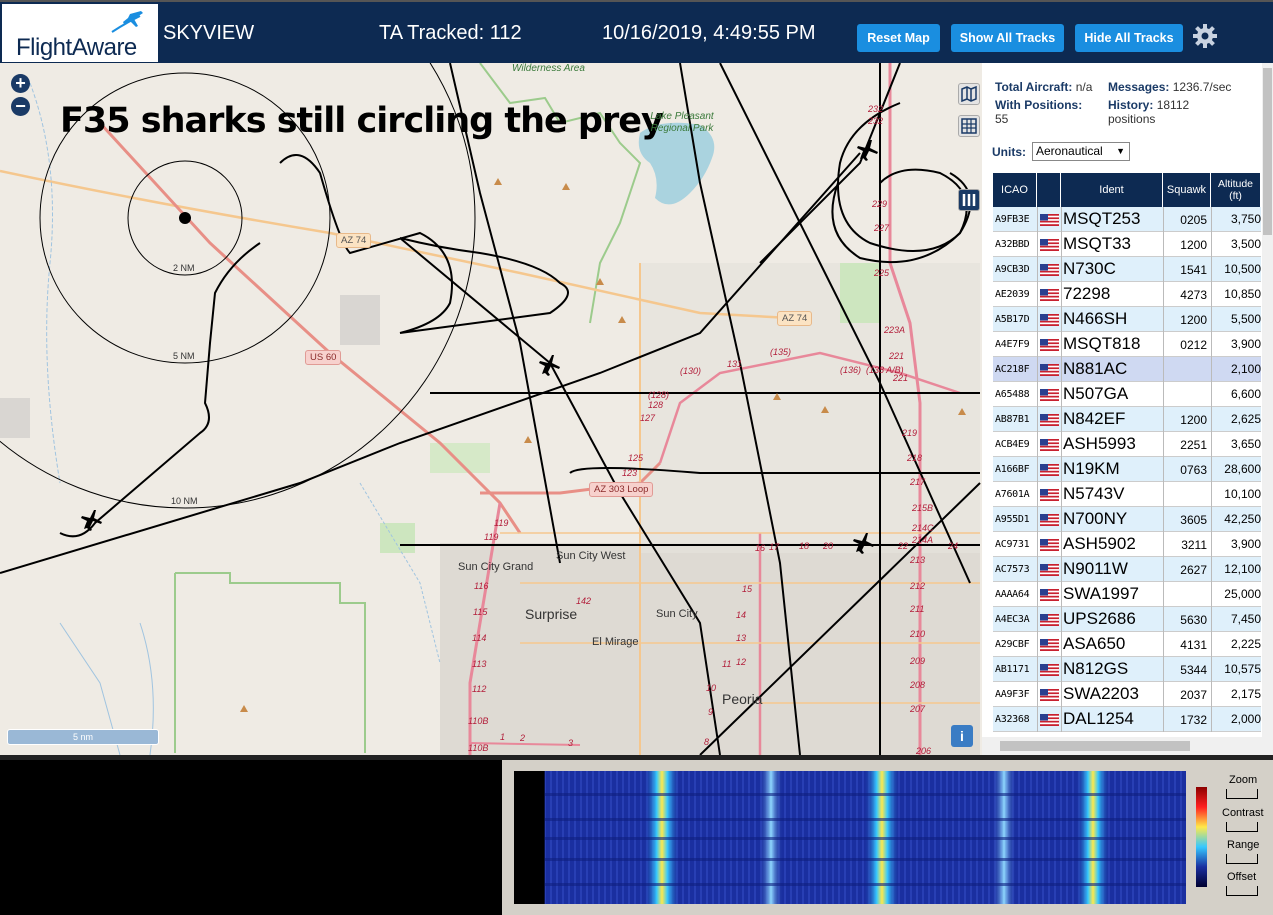 The image size is (1273, 915). What do you see at coordinates (1127, 694) in the screenshot?
I see `table-row: AA9F3F SWA2203 2037 2,175` at bounding box center [1127, 694].